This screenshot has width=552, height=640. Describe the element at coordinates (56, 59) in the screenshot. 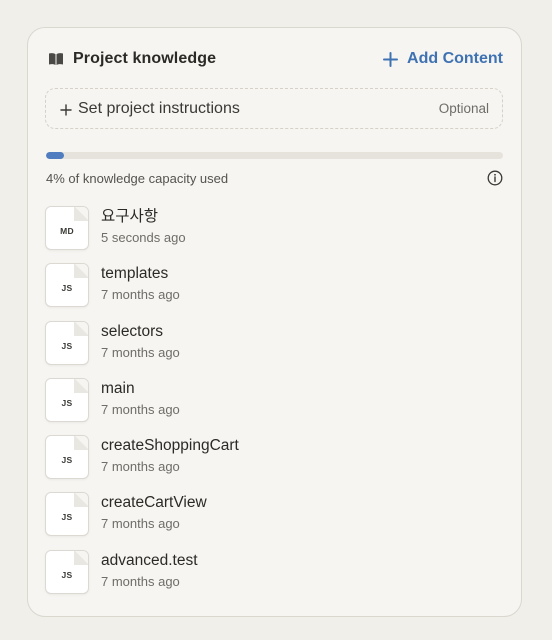

I see `book-icon` at that location.